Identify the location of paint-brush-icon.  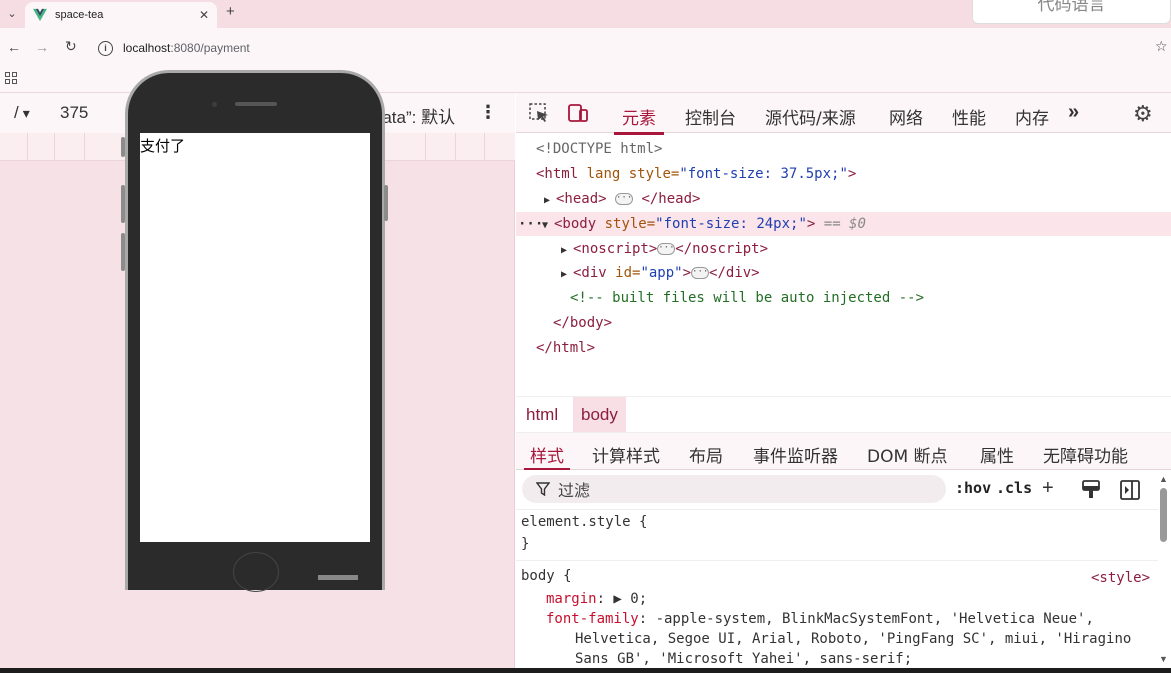
(1091, 490).